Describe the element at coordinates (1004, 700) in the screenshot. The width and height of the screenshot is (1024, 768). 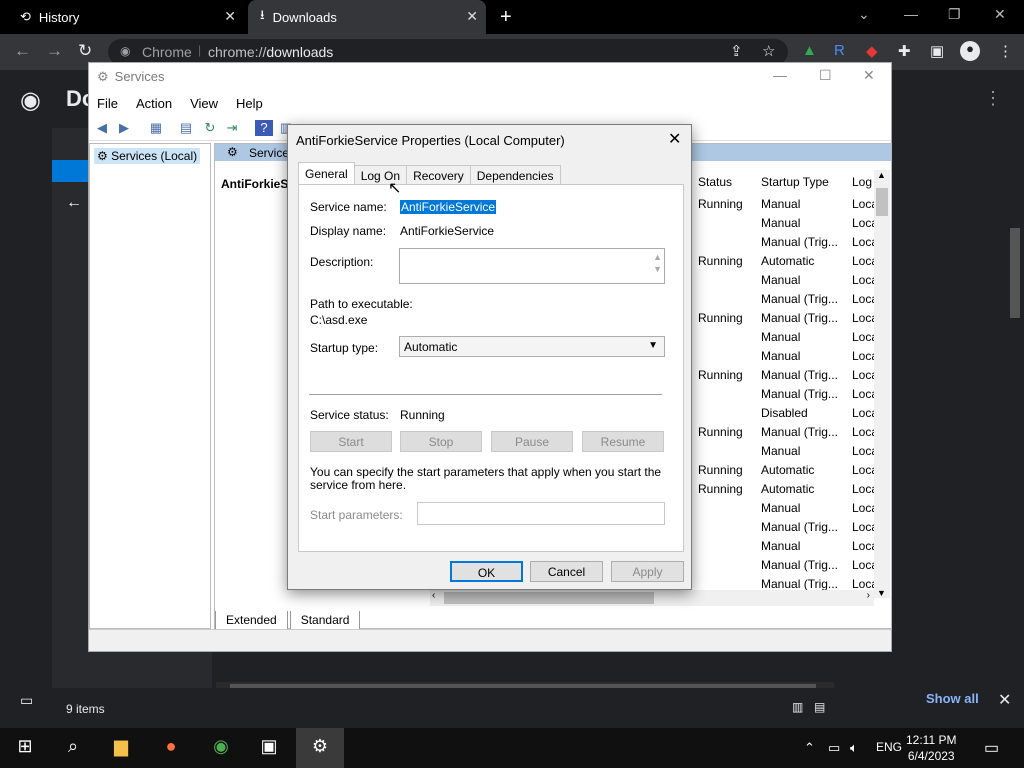
I see `close-download-bar-icon: ✕` at that location.